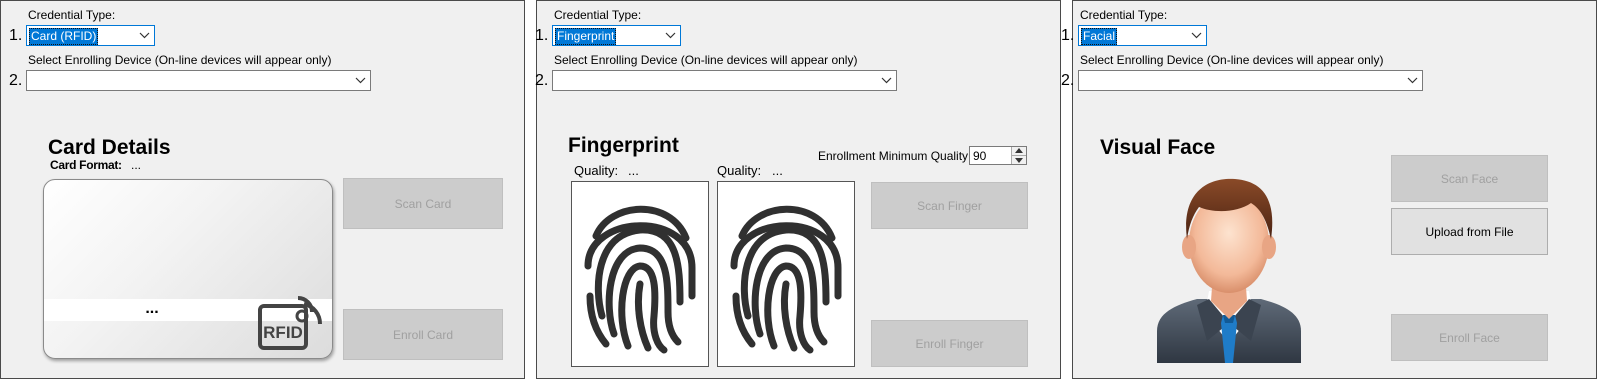 The width and height of the screenshot is (1598, 381). What do you see at coordinates (998, 155) in the screenshot?
I see `min-quality-stepper: 90` at bounding box center [998, 155].